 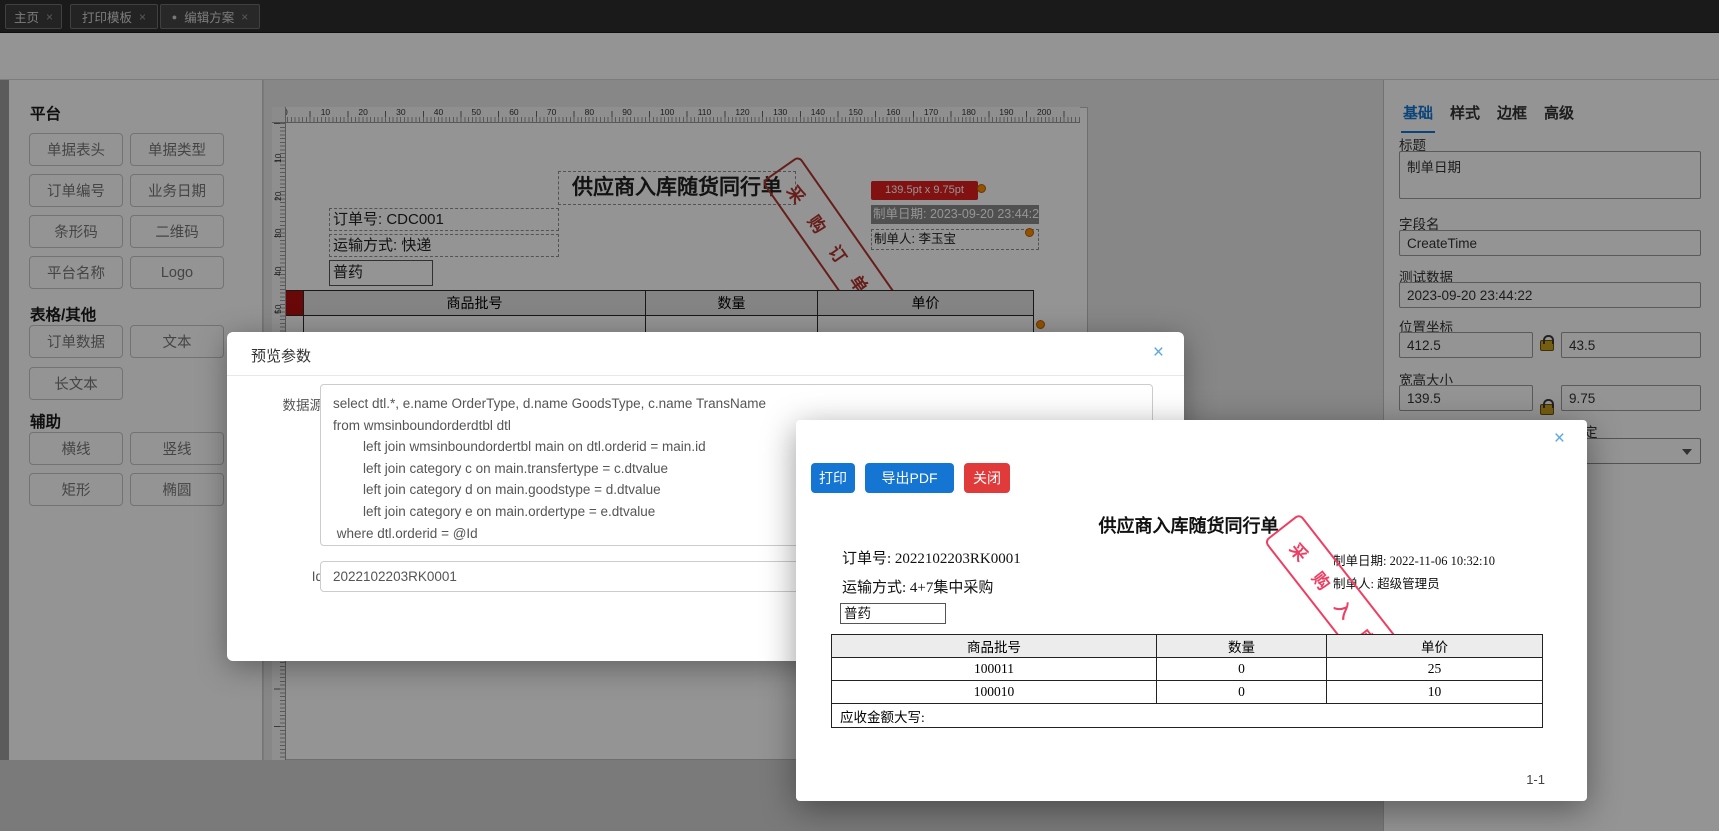 What do you see at coordinates (1535, 779) in the screenshot?
I see `page-number: 1-1` at bounding box center [1535, 779].